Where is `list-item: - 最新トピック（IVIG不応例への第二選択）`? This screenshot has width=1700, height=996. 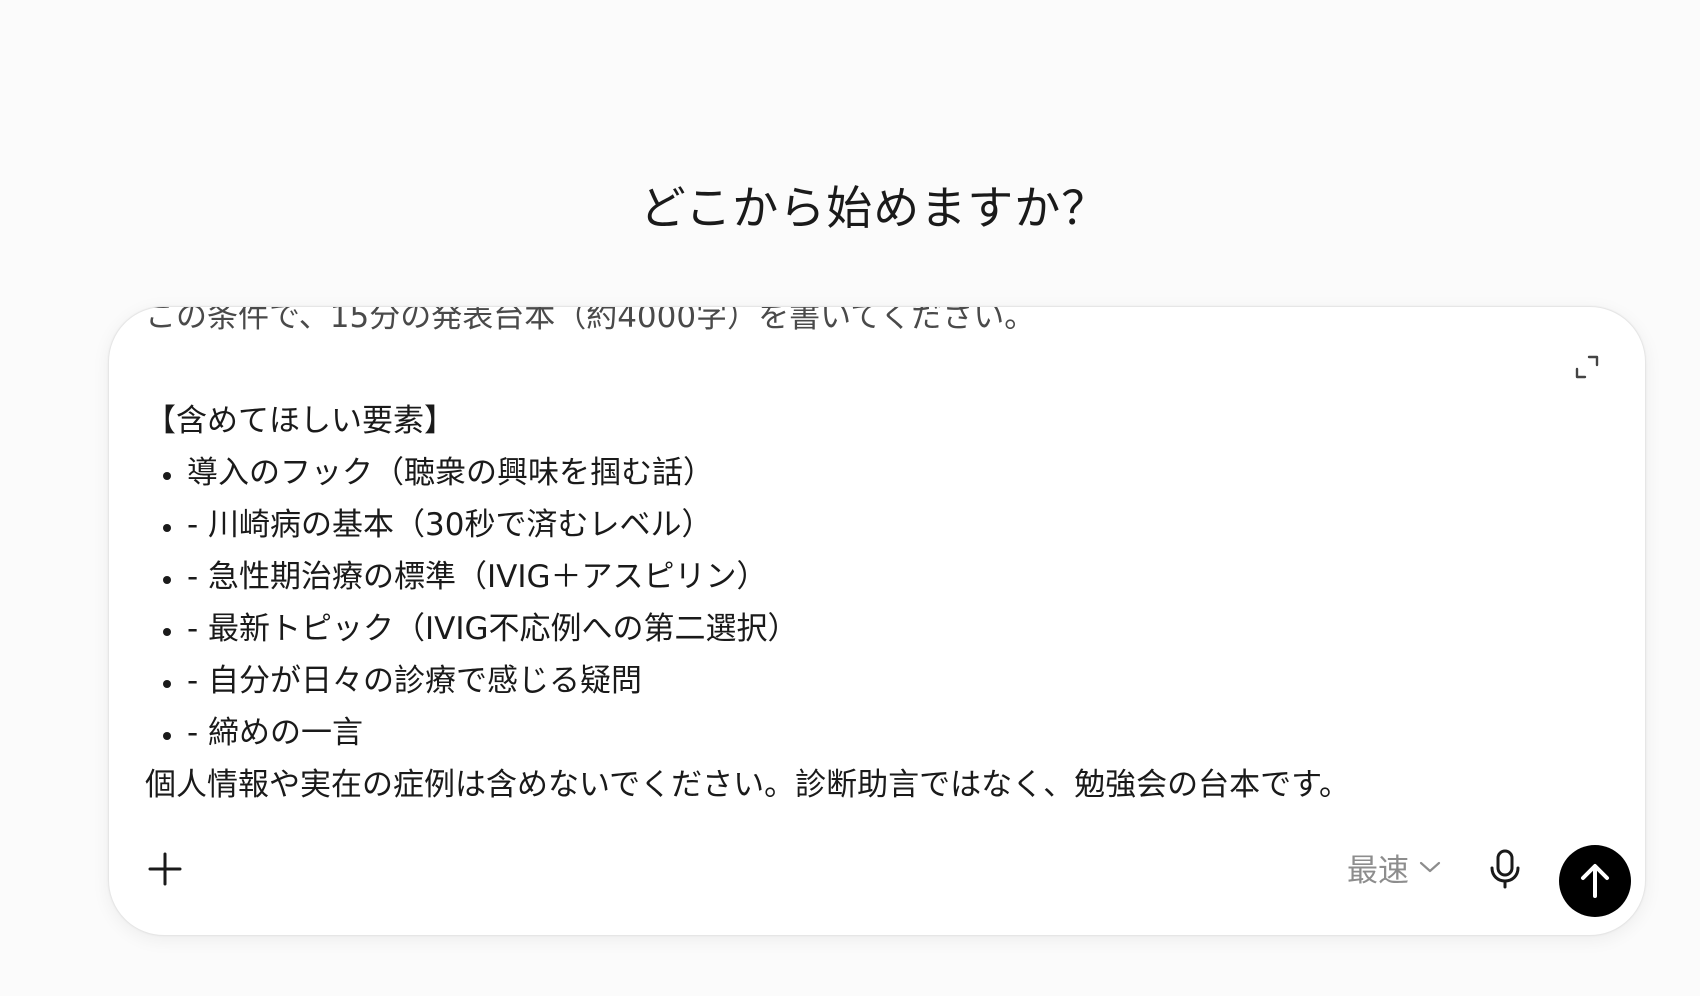
list-item: - 最新トピック（IVIG不応例への第二選択） is located at coordinates (865, 629).